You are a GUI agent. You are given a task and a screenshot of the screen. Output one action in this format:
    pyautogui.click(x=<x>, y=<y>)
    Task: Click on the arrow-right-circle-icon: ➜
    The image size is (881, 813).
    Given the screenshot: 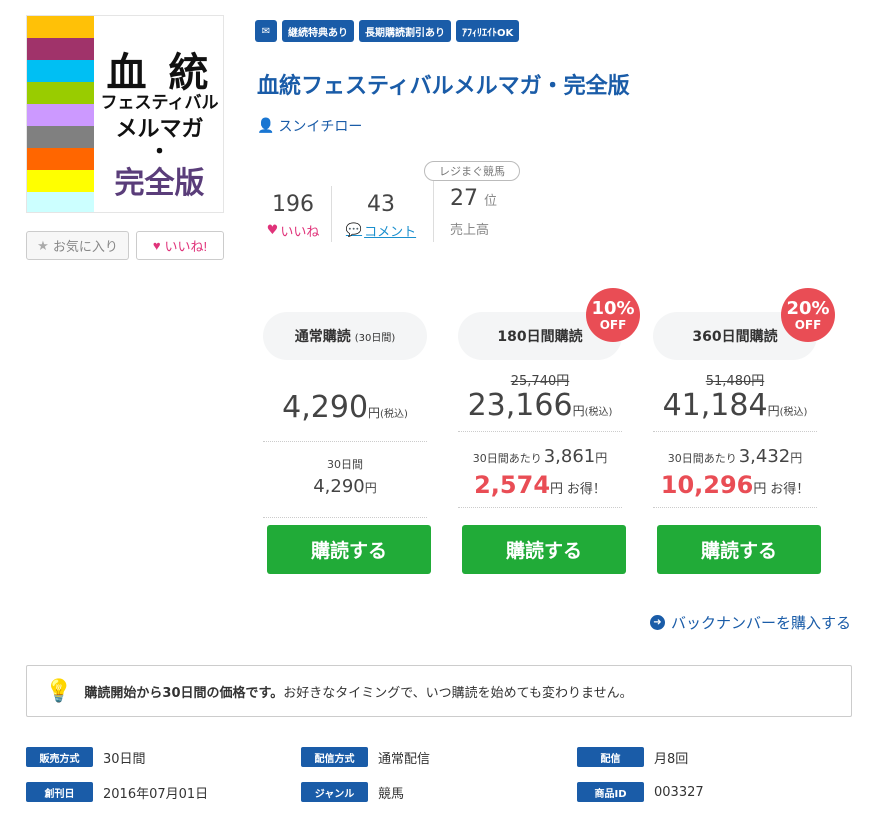 What is the action you would take?
    pyautogui.click(x=657, y=622)
    